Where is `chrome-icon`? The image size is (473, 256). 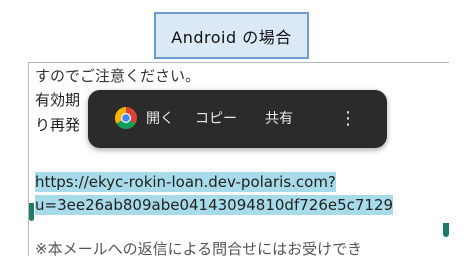
chrome-icon is located at coordinates (126, 118).